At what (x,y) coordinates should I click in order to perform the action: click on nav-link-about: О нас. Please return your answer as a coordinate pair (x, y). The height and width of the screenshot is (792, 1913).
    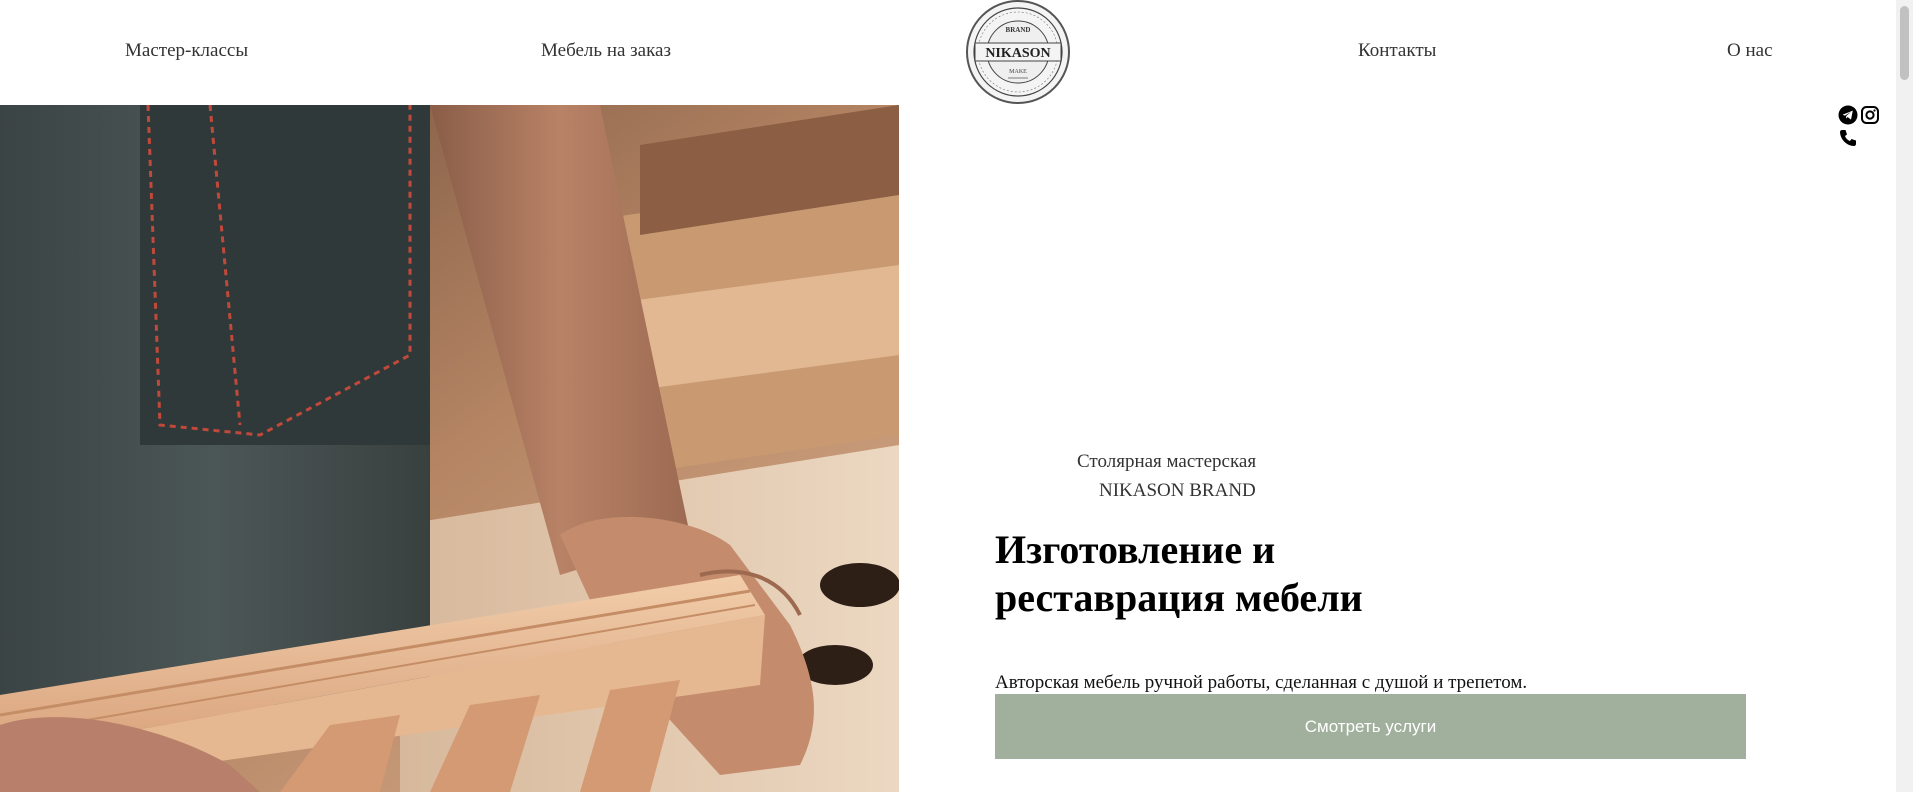
    Looking at the image, I should click on (1750, 51).